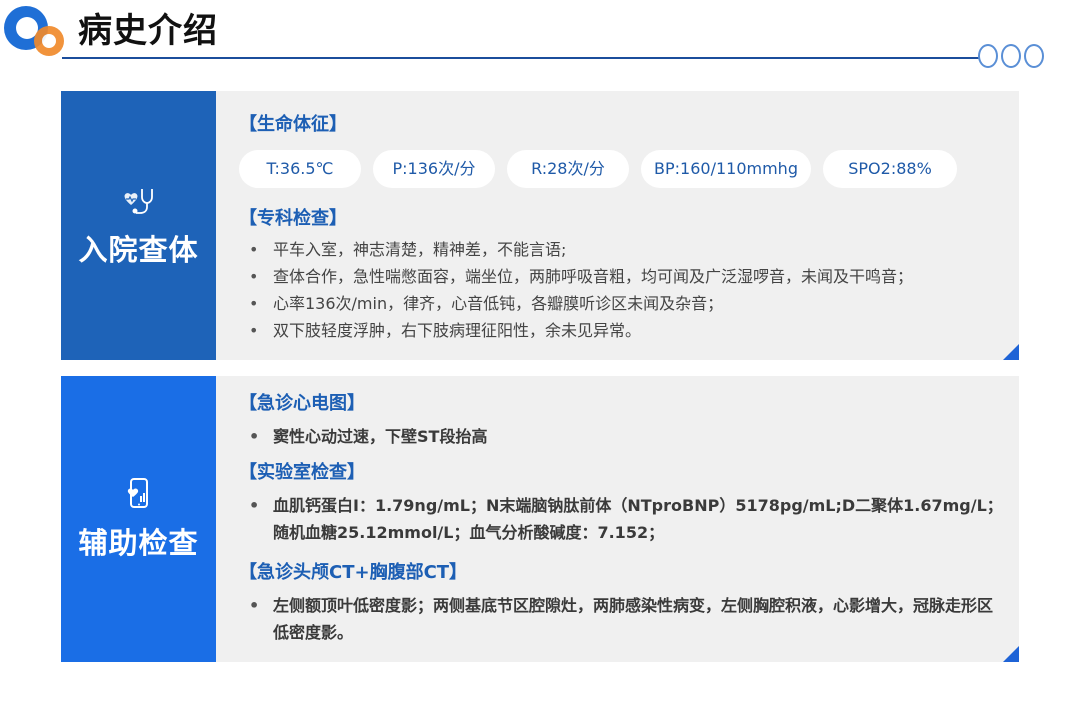  Describe the element at coordinates (568, 169) in the screenshot. I see `vital-respiration: R:28次/分` at that location.